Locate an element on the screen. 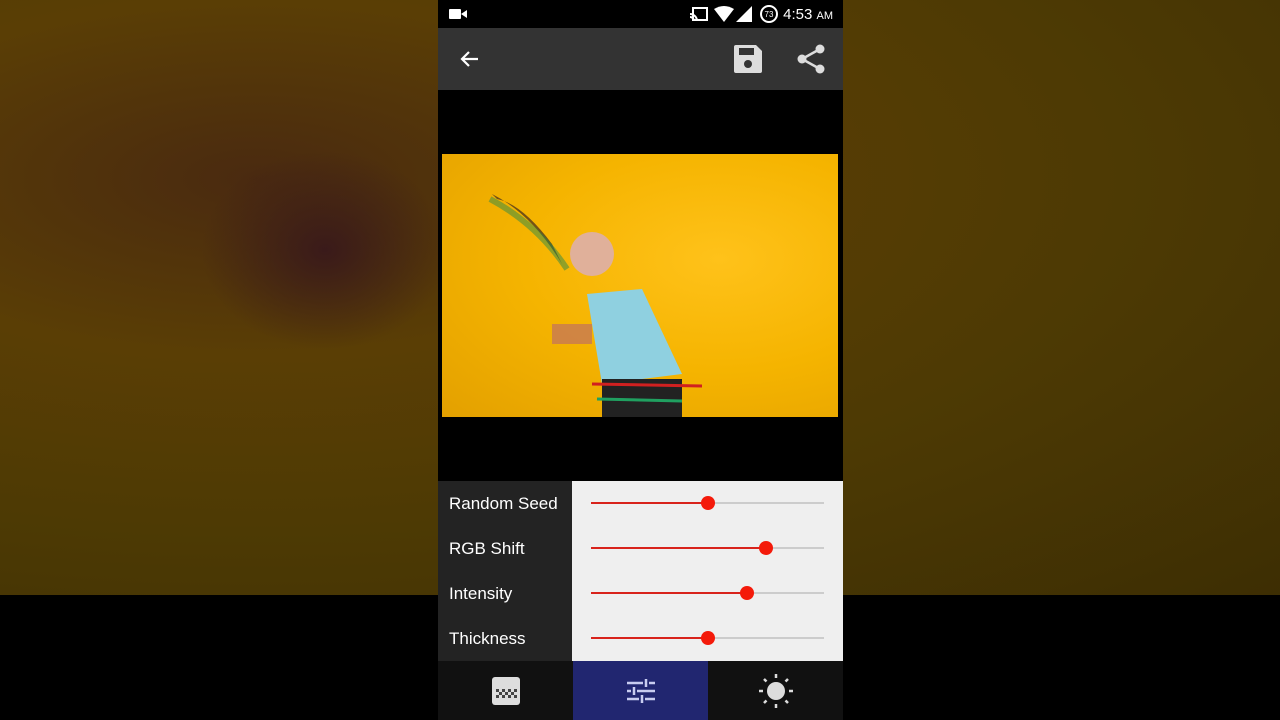  control-label: Thickness is located at coordinates (487, 638).